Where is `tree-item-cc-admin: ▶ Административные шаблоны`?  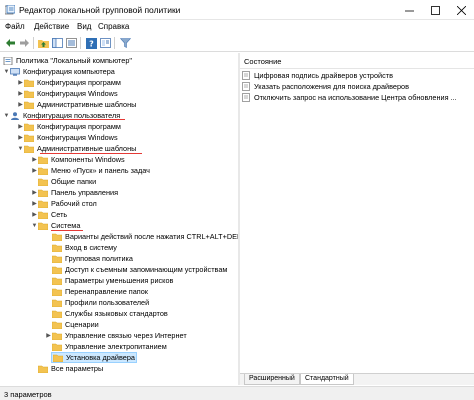
tree-item-cc-admin: ▶ Административные шаблоны is located at coordinates (76, 104).